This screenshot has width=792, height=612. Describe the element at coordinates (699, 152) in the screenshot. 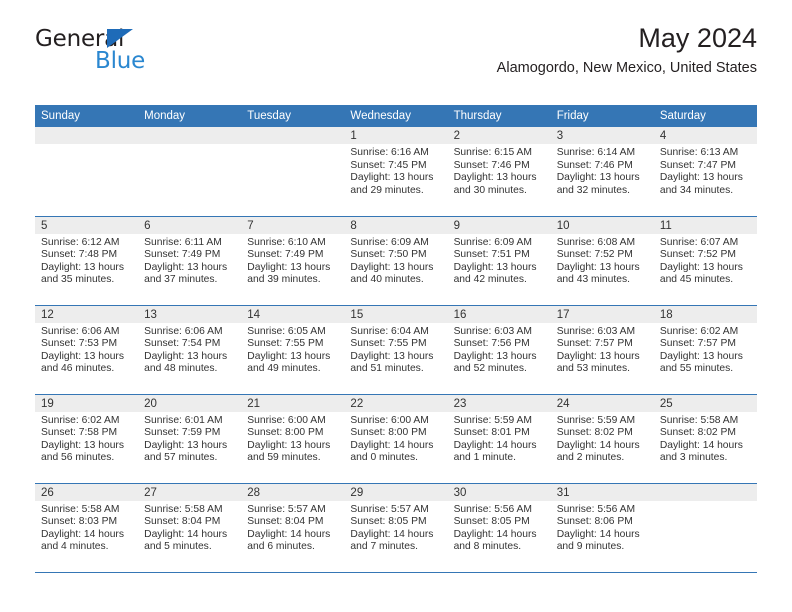

I see `sunrise-text: Sunrise: 6:13 AM` at that location.